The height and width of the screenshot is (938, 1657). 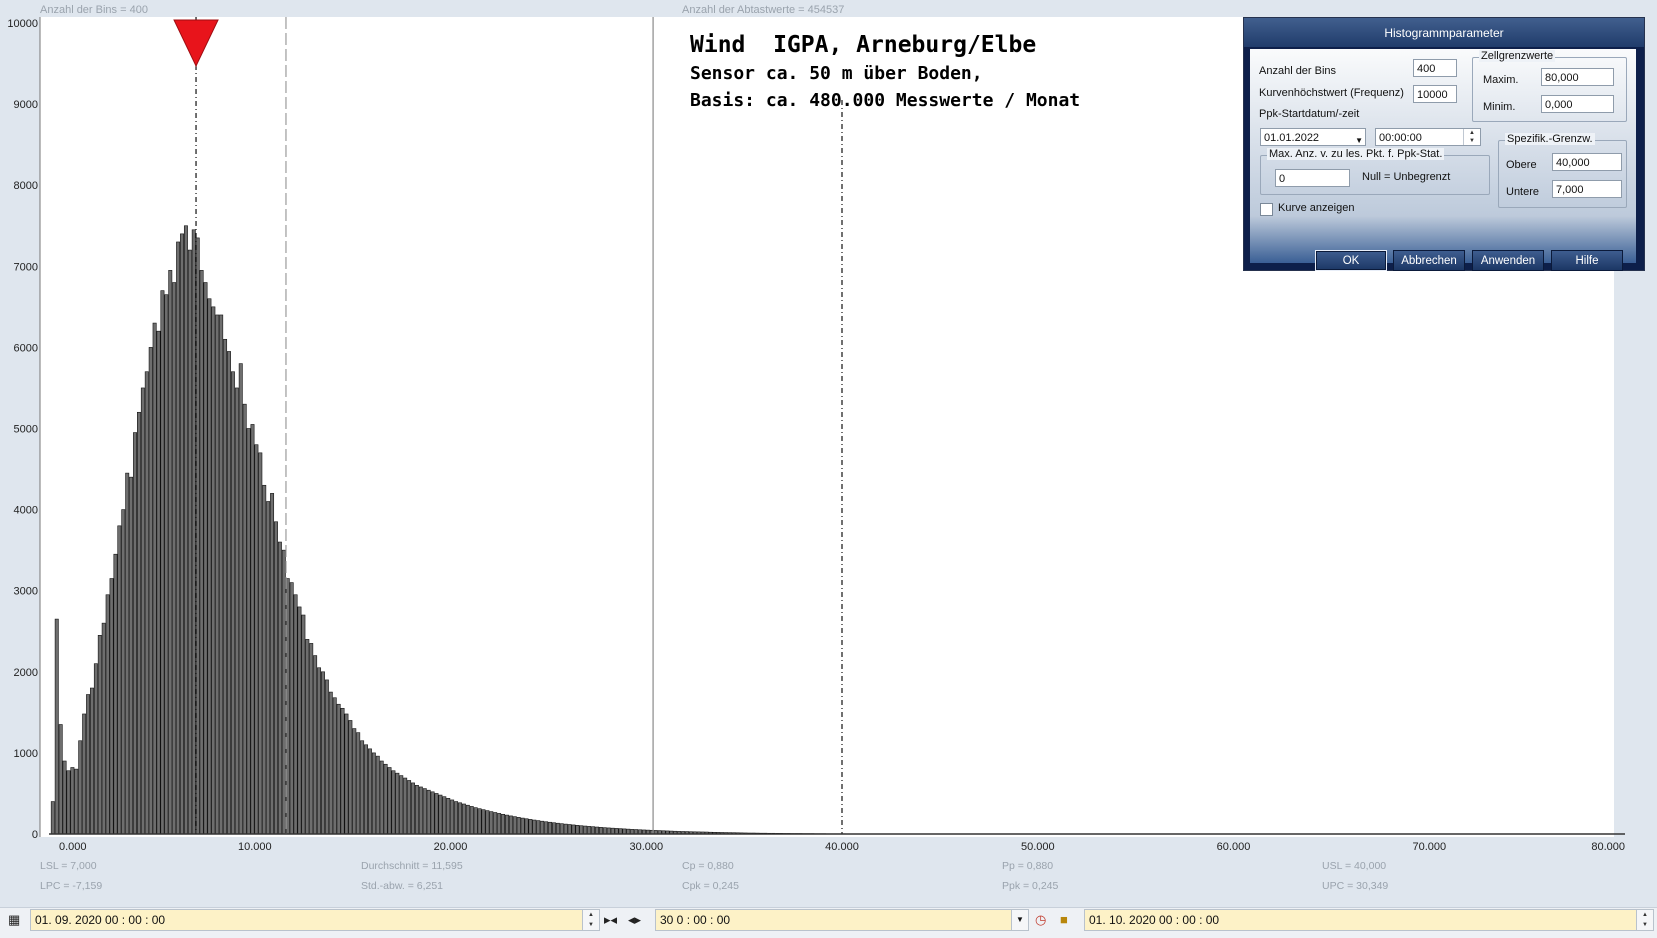 What do you see at coordinates (1550, 139) in the screenshot?
I see `spec-limits-title: Spezifik.-Grenzw.` at bounding box center [1550, 139].